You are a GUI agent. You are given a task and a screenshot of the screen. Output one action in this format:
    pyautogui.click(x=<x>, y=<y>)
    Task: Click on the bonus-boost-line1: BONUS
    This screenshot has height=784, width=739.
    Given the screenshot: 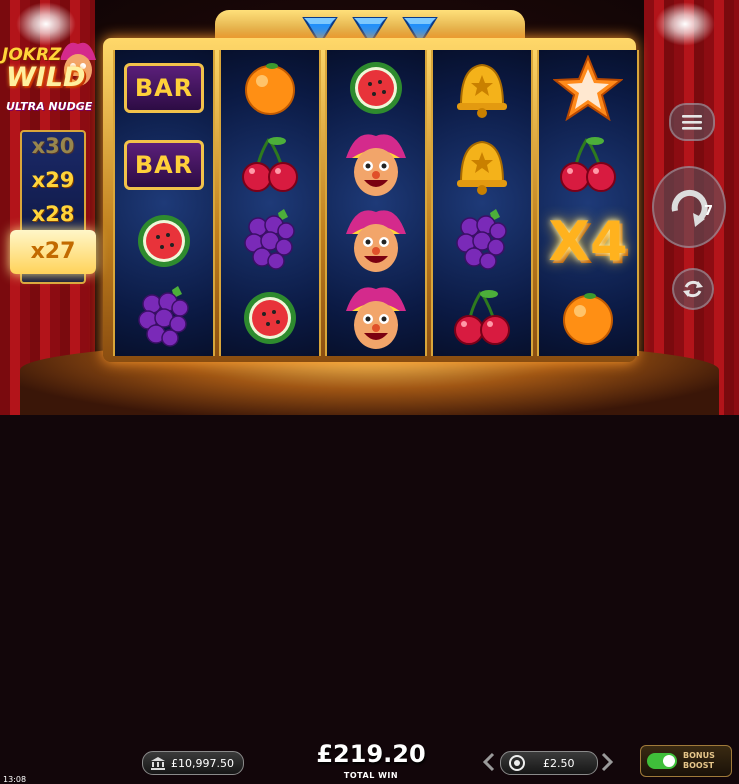 What is the action you would take?
    pyautogui.click(x=699, y=755)
    